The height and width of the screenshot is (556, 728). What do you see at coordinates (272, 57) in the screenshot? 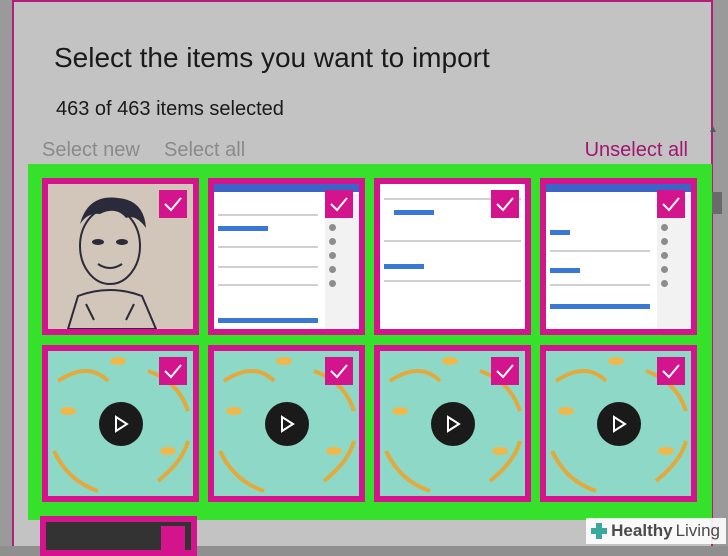
I see `dialog-title: Select the items you want to import` at bounding box center [272, 57].